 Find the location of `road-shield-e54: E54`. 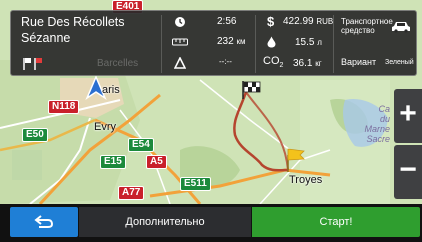

road-shield-e54: E54 is located at coordinates (141, 145).